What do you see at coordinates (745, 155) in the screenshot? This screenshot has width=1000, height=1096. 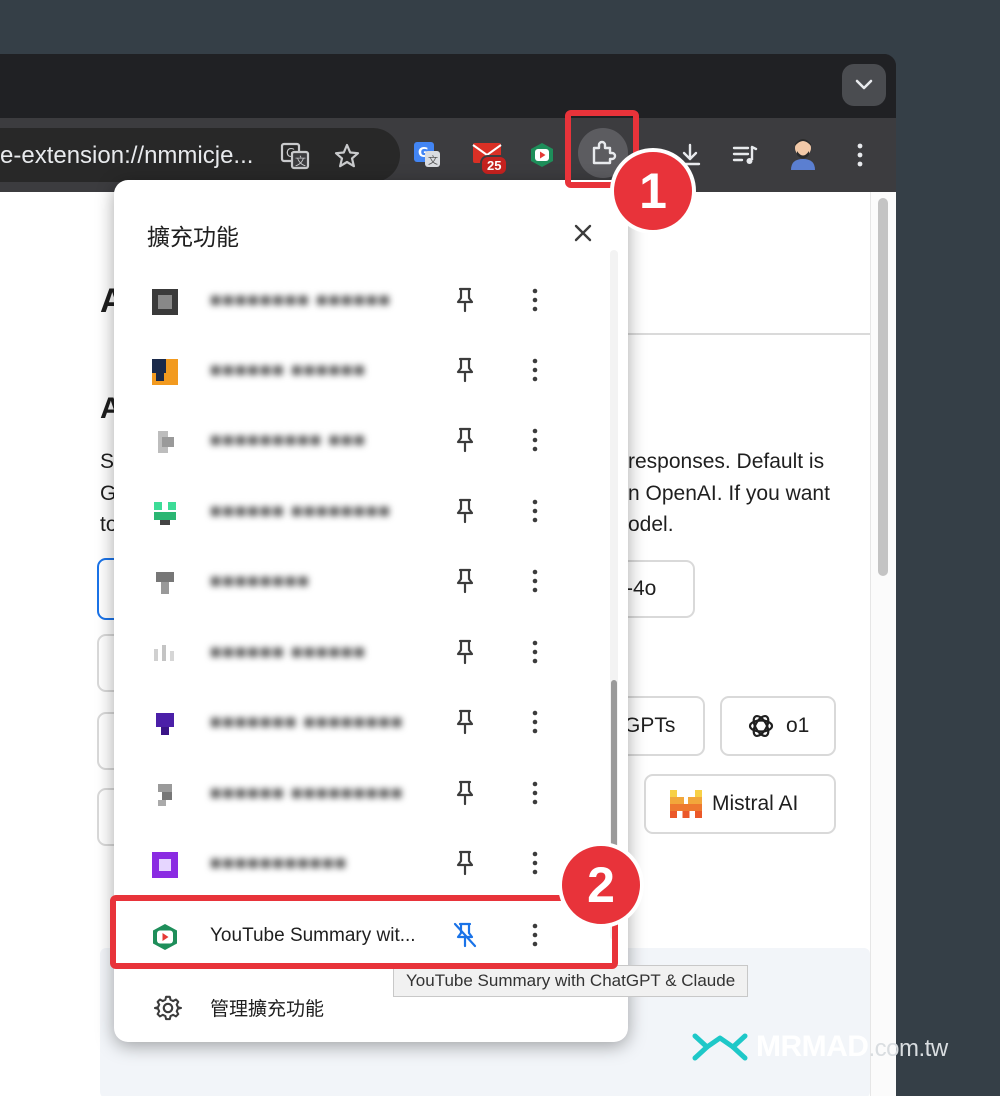 I see `media-controls-icon` at bounding box center [745, 155].